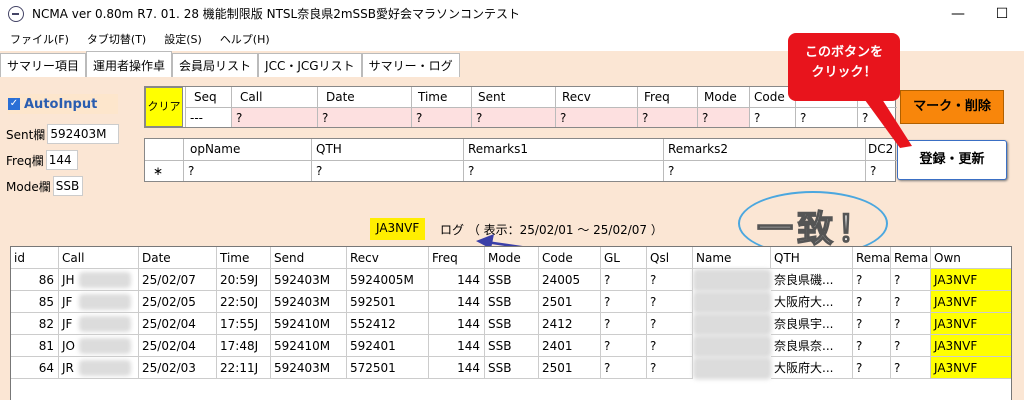 This screenshot has width=1024, height=400. Describe the element at coordinates (911, 258) in the screenshot. I see `col-remarks2: Rema` at that location.